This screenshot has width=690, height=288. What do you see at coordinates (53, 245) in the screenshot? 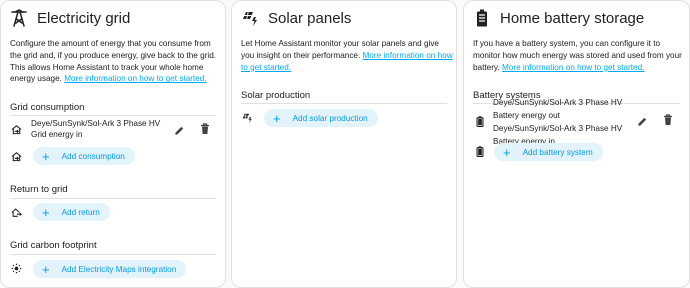
I see `section-heading-carbon-footprint: Grid carbon footprint` at bounding box center [53, 245].